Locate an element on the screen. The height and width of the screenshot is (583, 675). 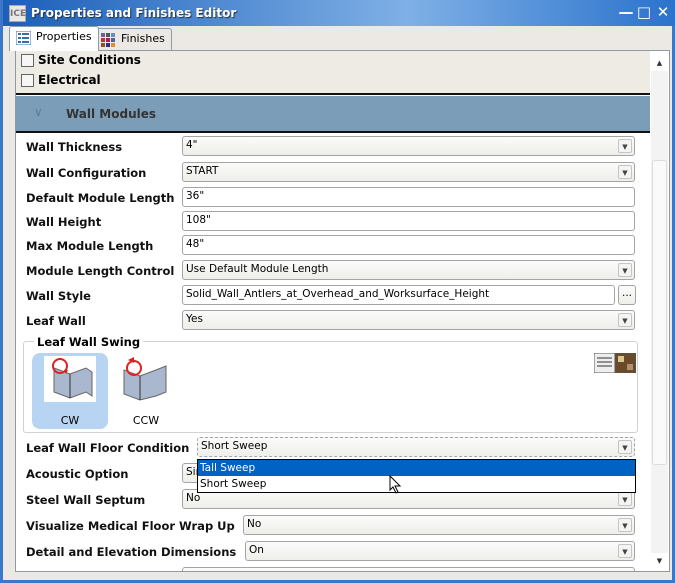
cw-swing-icon is located at coordinates (70, 379).